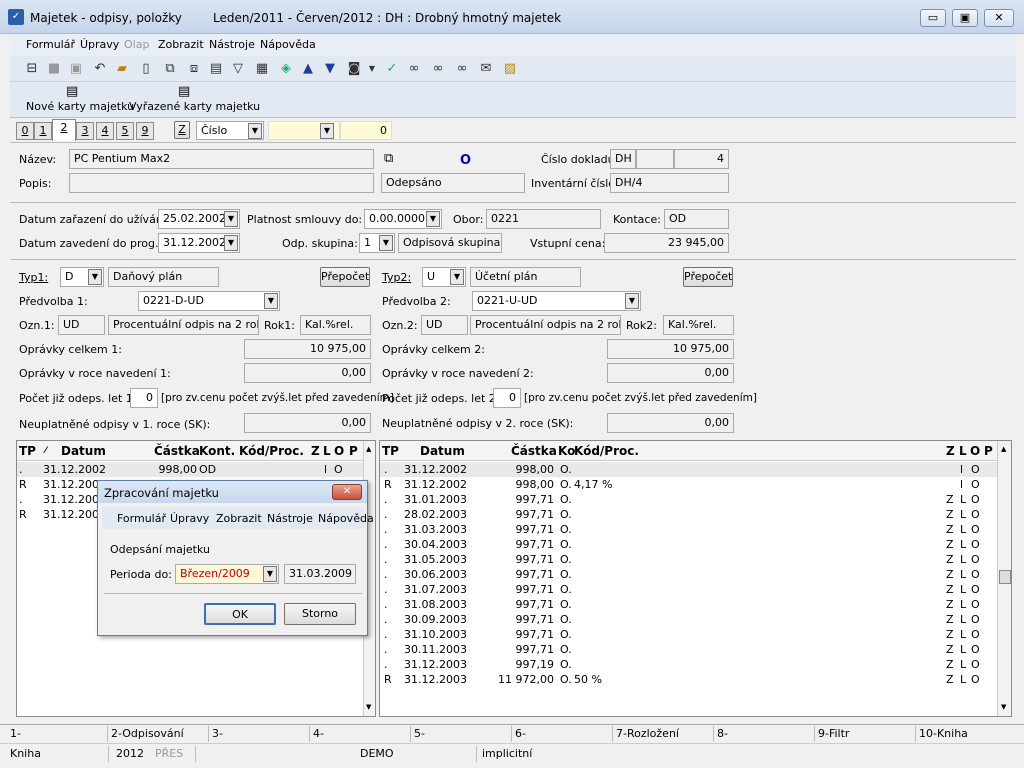 This screenshot has height=768, width=1024. What do you see at coordinates (181, 44) in the screenshot?
I see `menu-zobrazit: Zobrazit` at bounding box center [181, 44].